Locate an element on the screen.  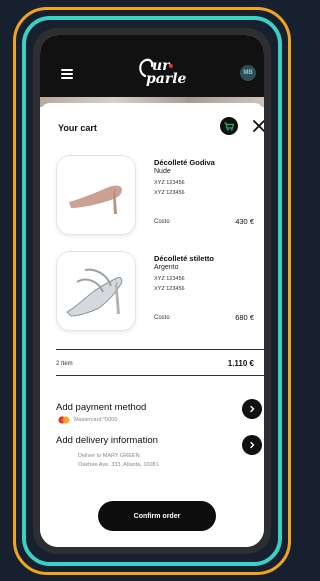
mastercard-icon is located at coordinates (64, 420).